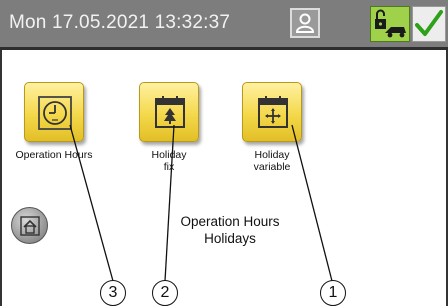 The width and height of the screenshot is (448, 306). Describe the element at coordinates (333, 293) in the screenshot. I see `callout-1: 1` at that location.